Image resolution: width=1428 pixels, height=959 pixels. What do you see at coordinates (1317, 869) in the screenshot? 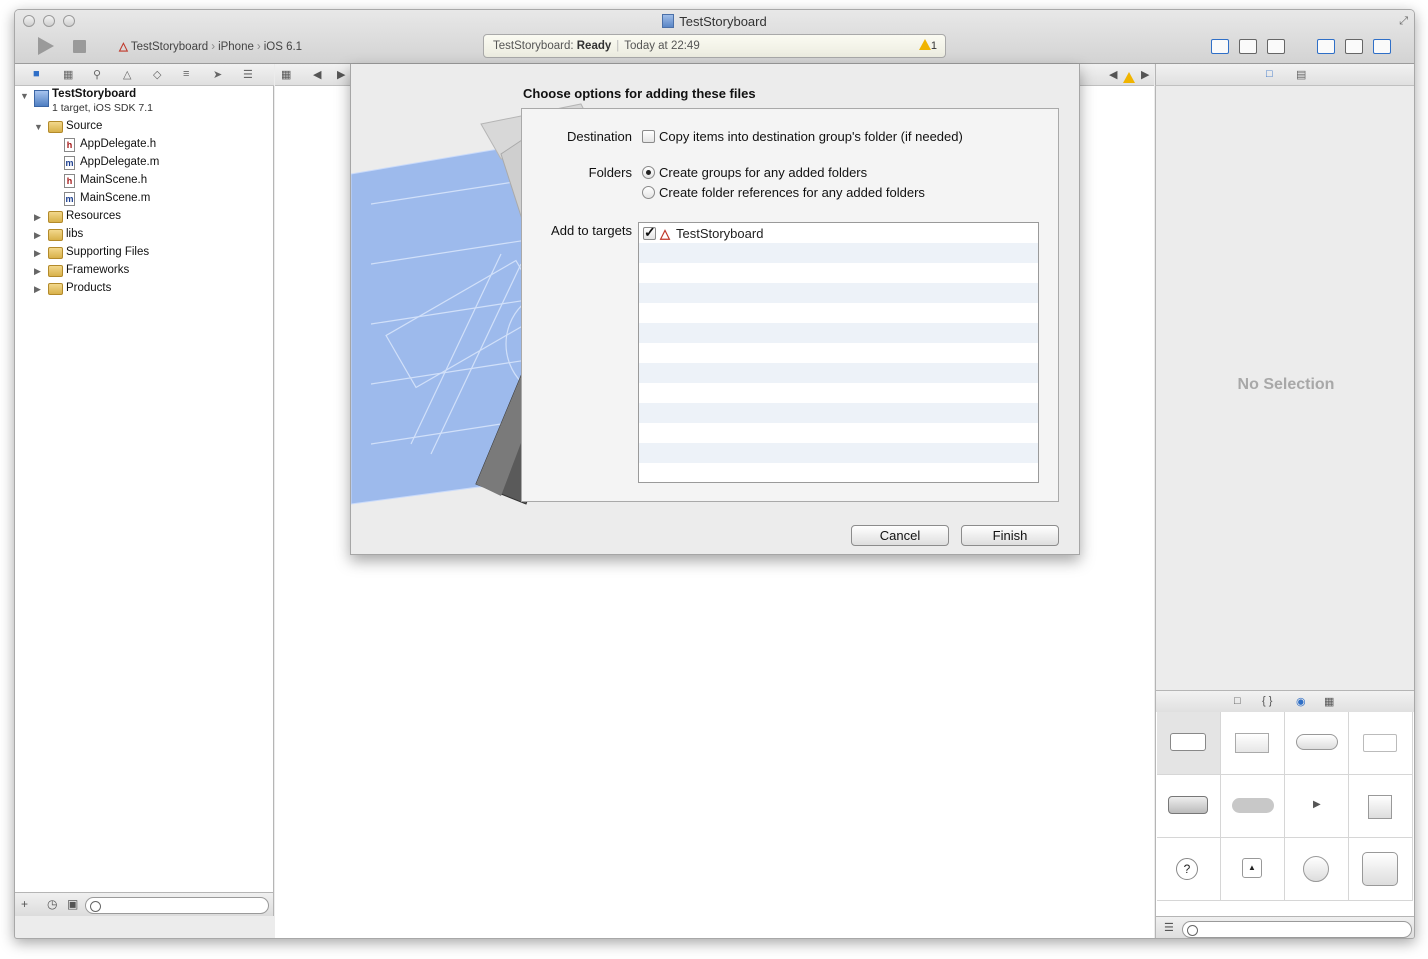
I see `library-item-round-button` at bounding box center [1317, 869].